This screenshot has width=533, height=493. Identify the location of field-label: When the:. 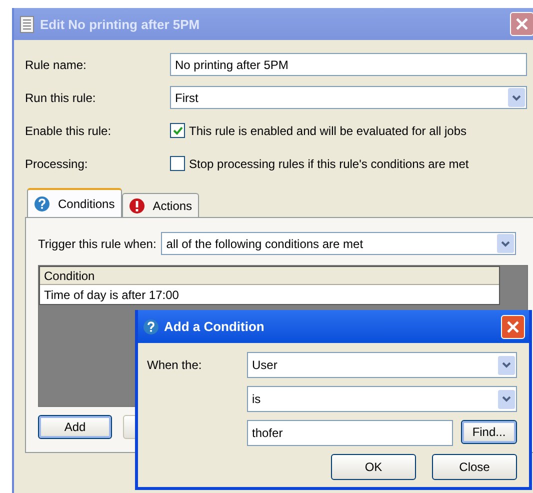
(175, 365).